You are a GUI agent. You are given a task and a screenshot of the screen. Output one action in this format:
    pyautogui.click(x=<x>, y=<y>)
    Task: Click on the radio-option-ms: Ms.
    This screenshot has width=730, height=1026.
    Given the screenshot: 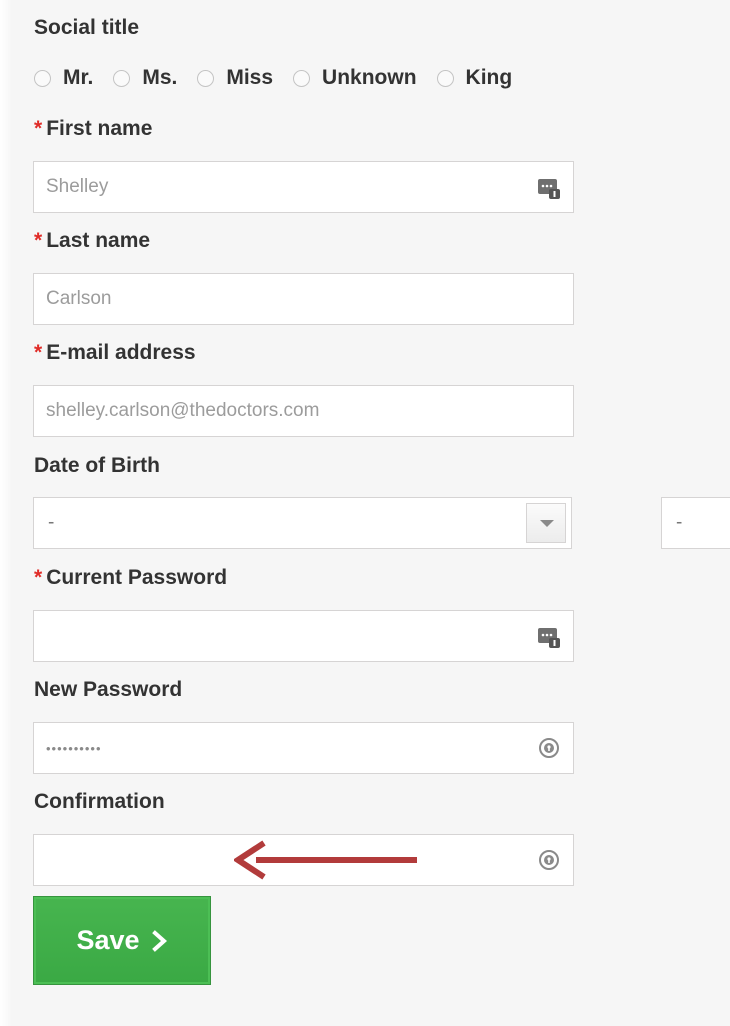 What is the action you would take?
    pyautogui.click(x=145, y=78)
    